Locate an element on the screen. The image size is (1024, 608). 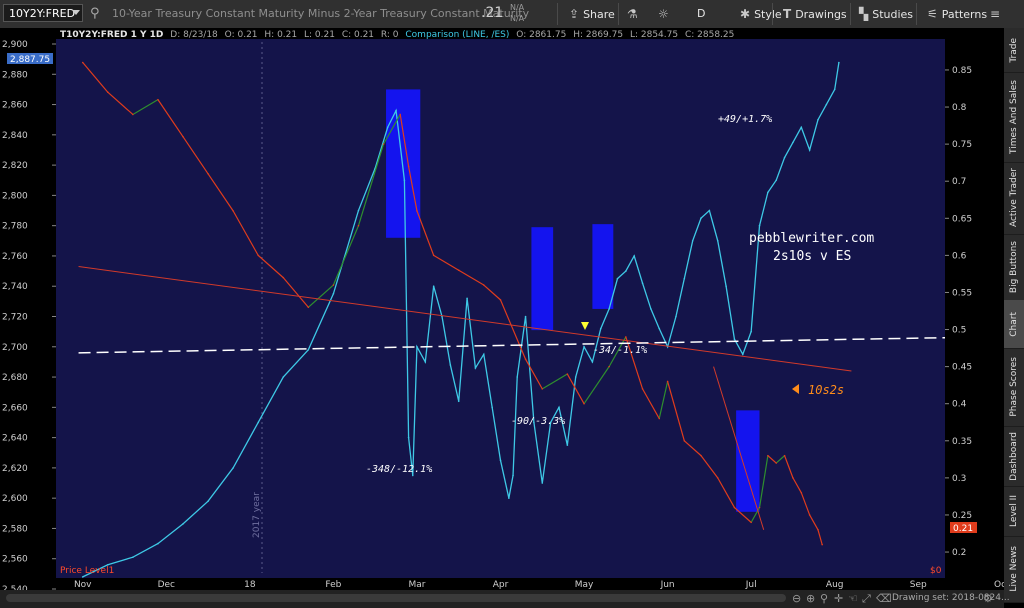
left-tick-label: 2,580 is located at coordinates (15, 529).